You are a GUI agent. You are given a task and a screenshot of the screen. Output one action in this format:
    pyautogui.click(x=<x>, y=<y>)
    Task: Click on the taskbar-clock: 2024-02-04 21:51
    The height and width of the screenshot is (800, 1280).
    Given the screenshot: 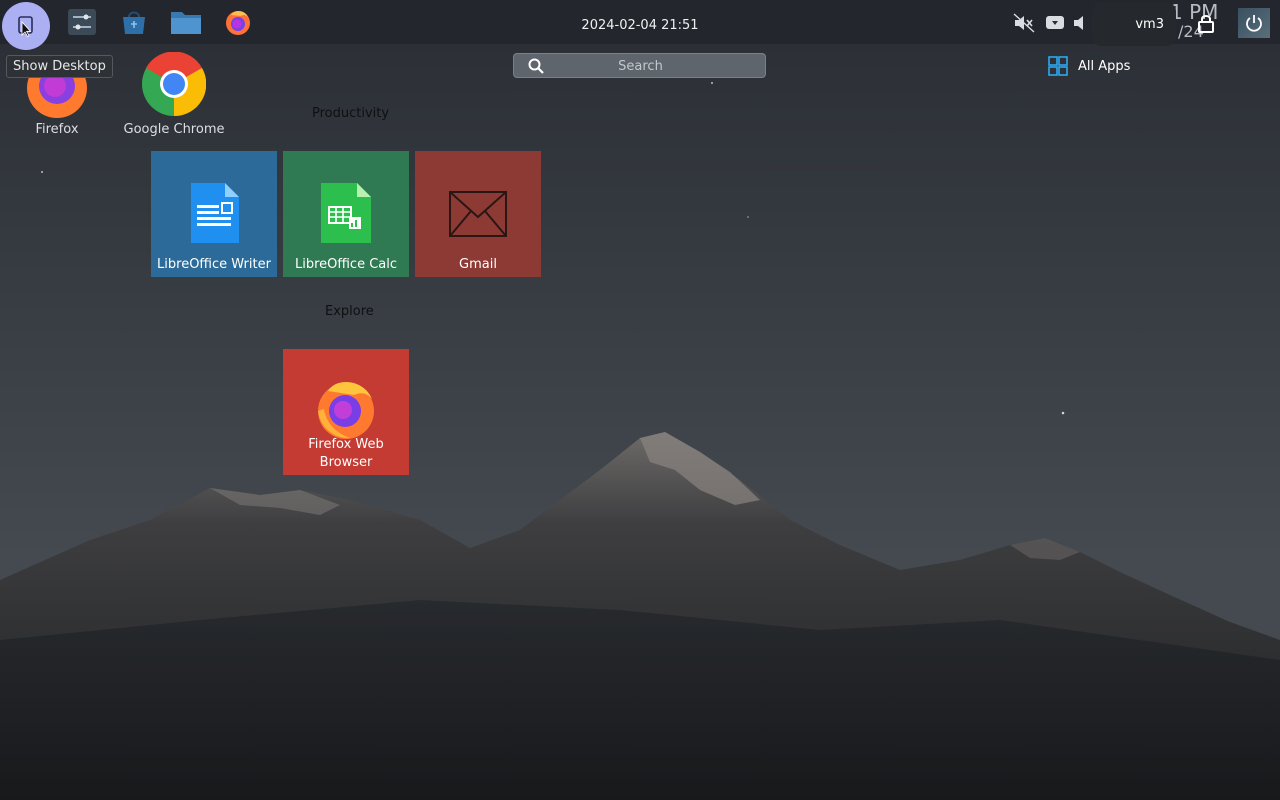 What is the action you would take?
    pyautogui.click(x=639, y=25)
    